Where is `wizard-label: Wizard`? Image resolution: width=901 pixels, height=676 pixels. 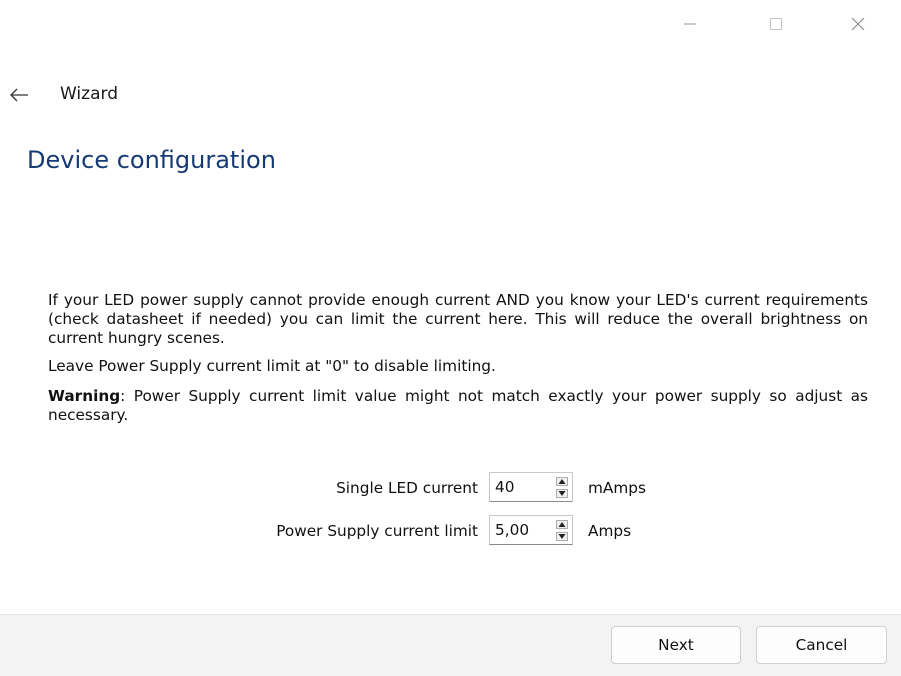 wizard-label: Wizard is located at coordinates (89, 94).